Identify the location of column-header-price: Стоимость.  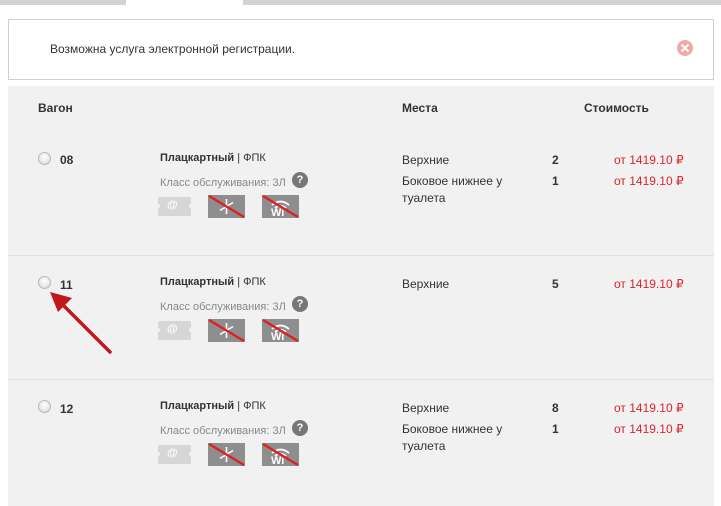
(616, 108).